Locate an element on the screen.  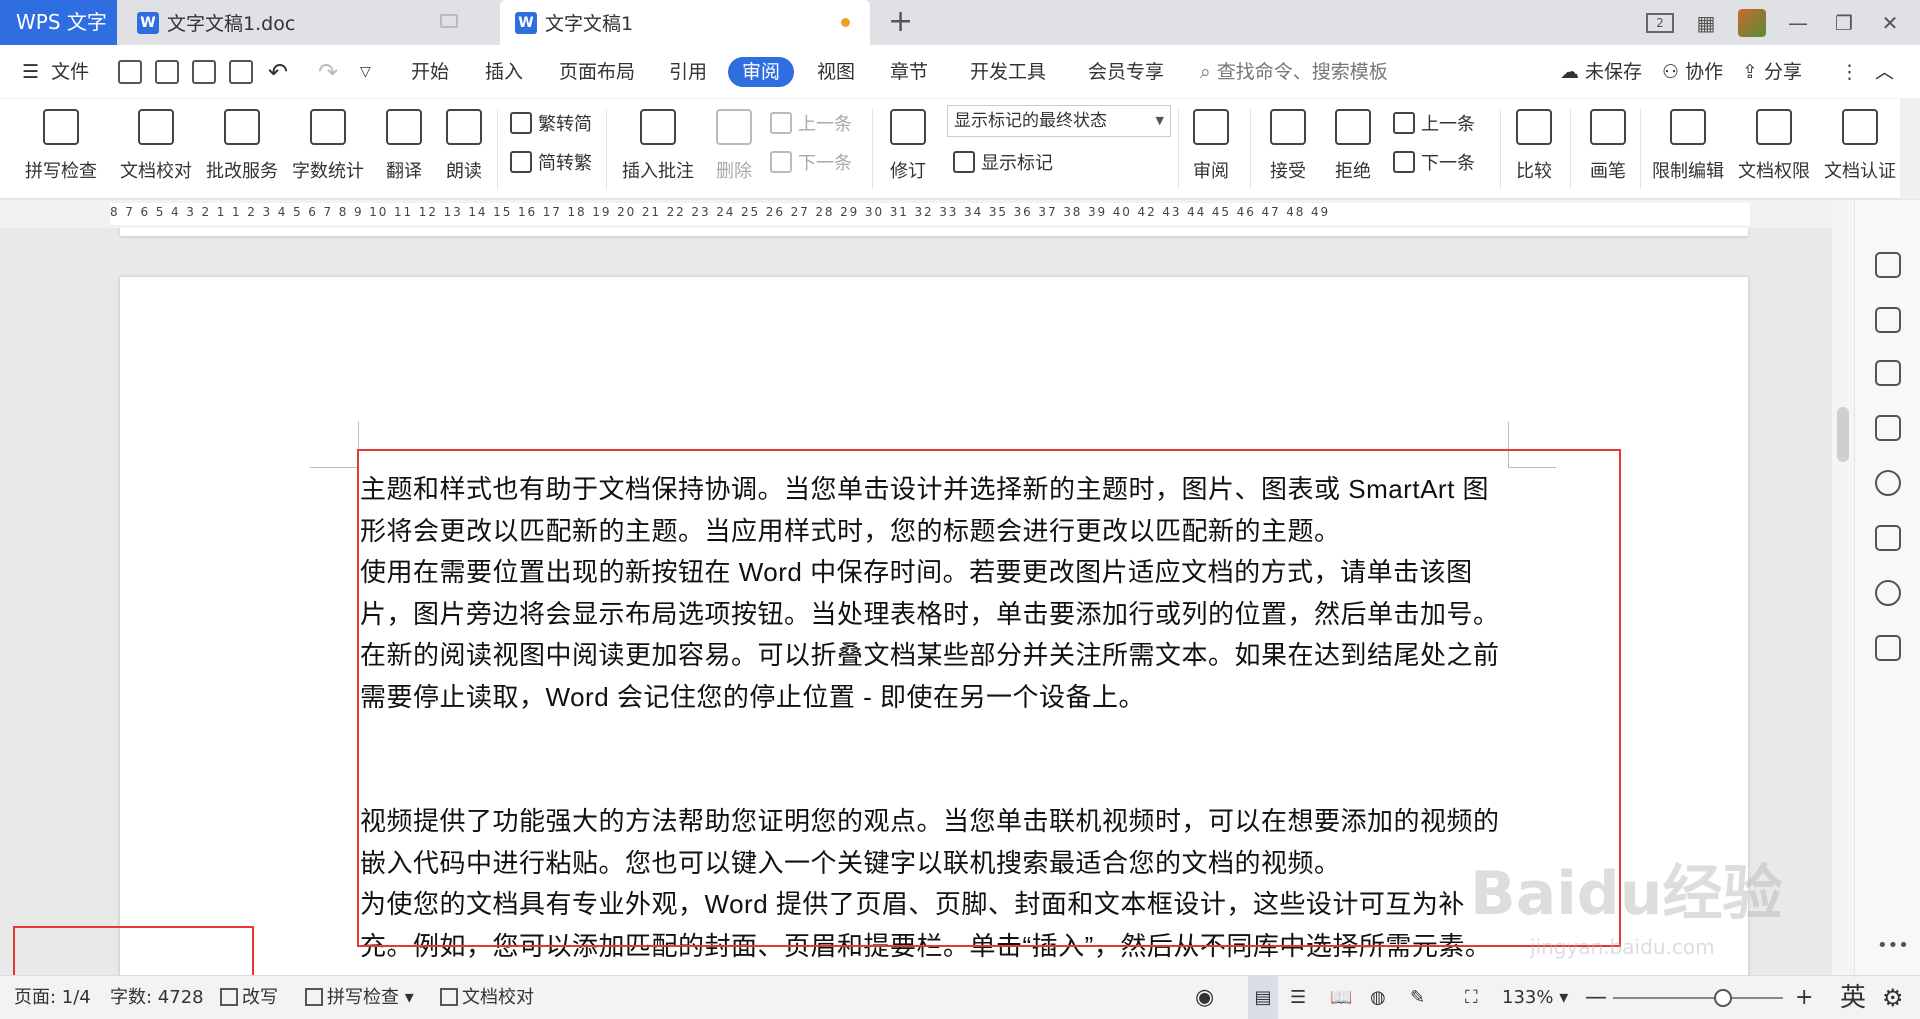
accept-button: 接受 is located at coordinates (1288, 149).